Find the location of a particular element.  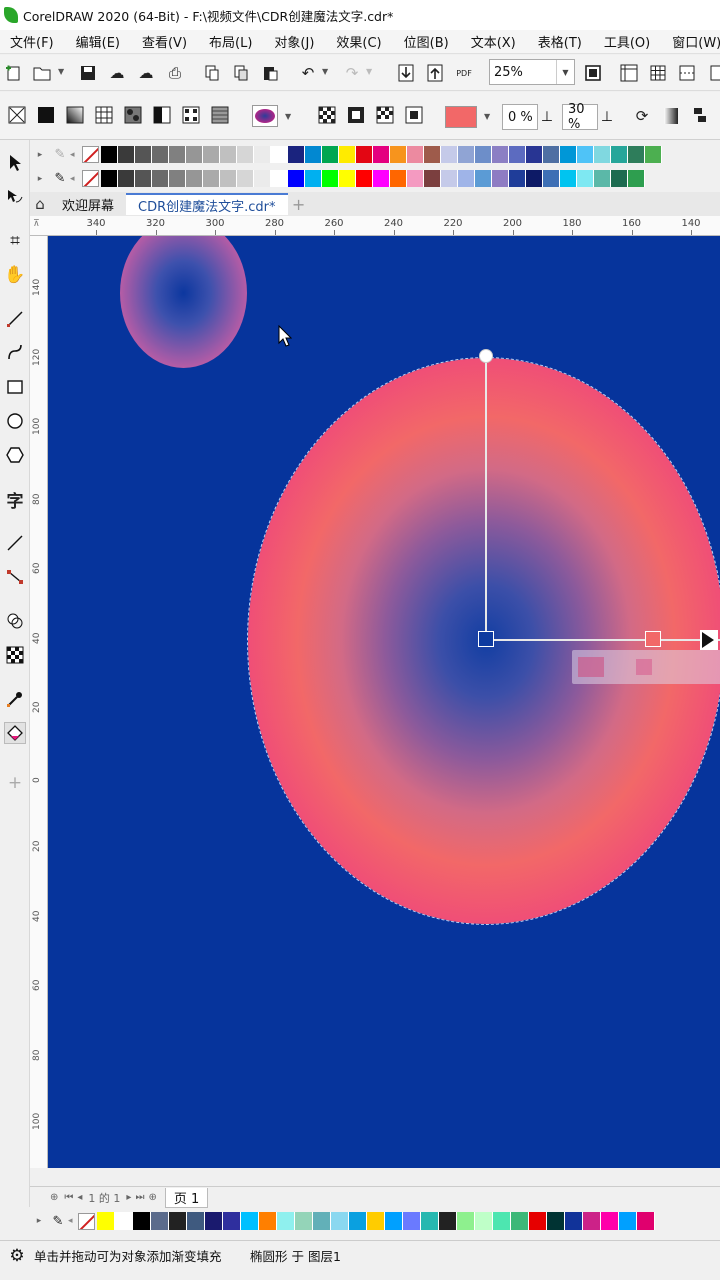

page-tab-1: 页 1 is located at coordinates (186, 1197).